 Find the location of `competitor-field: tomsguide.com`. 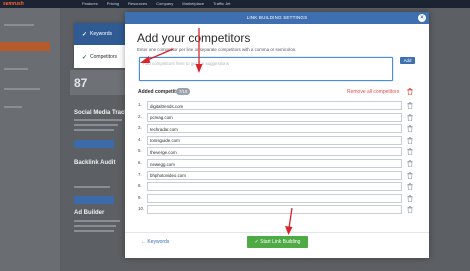

competitor-field: tomsguide.com is located at coordinates (274, 140).